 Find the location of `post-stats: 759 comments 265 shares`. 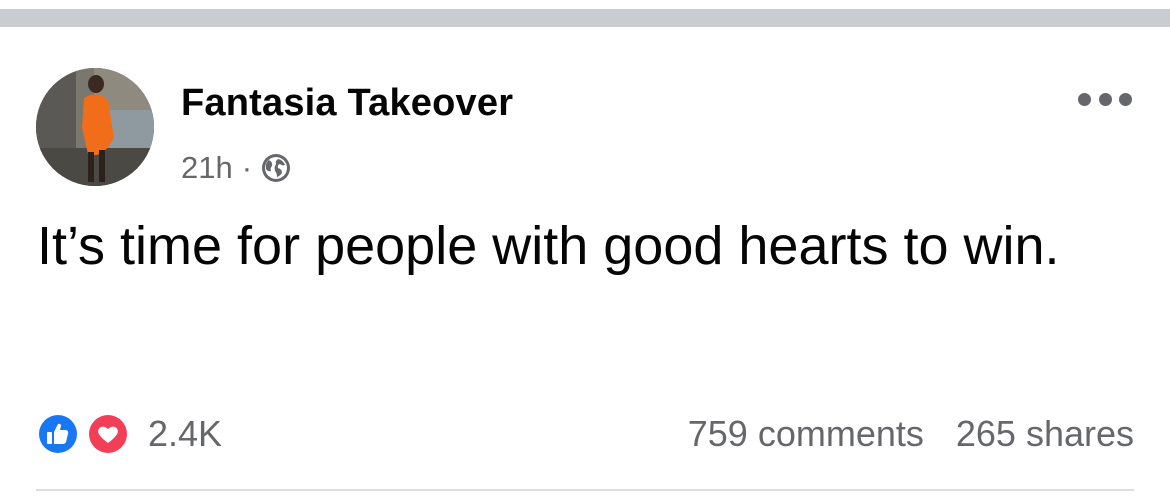

post-stats: 759 comments 265 shares is located at coordinates (911, 434).